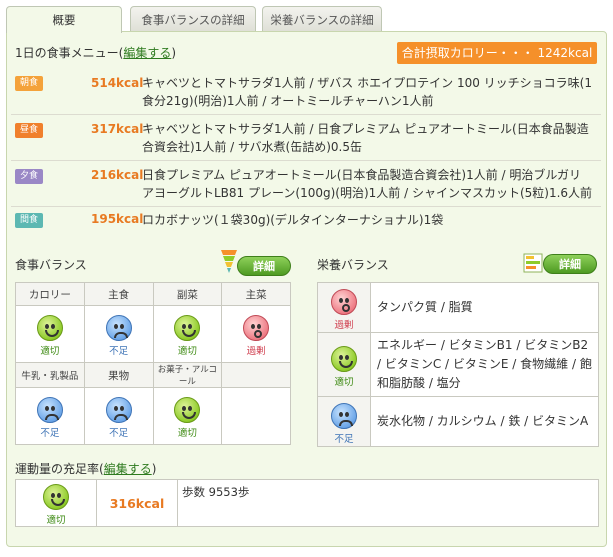  What do you see at coordinates (50, 375) in the screenshot?
I see `food-balance-header: 牛乳・乳製品` at bounding box center [50, 375].